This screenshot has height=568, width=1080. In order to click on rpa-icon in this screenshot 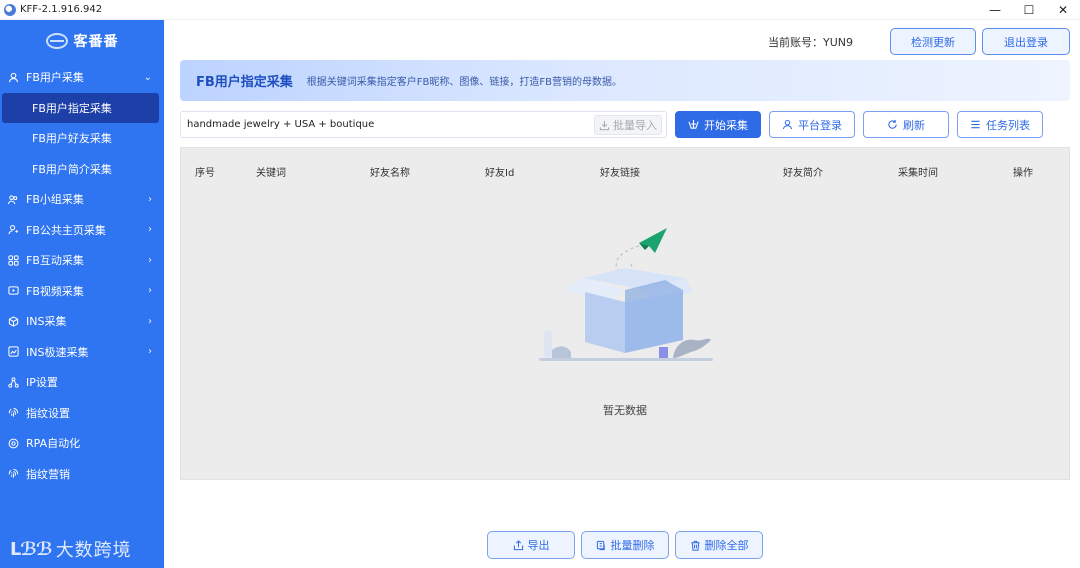, I will do `click(13, 443)`.